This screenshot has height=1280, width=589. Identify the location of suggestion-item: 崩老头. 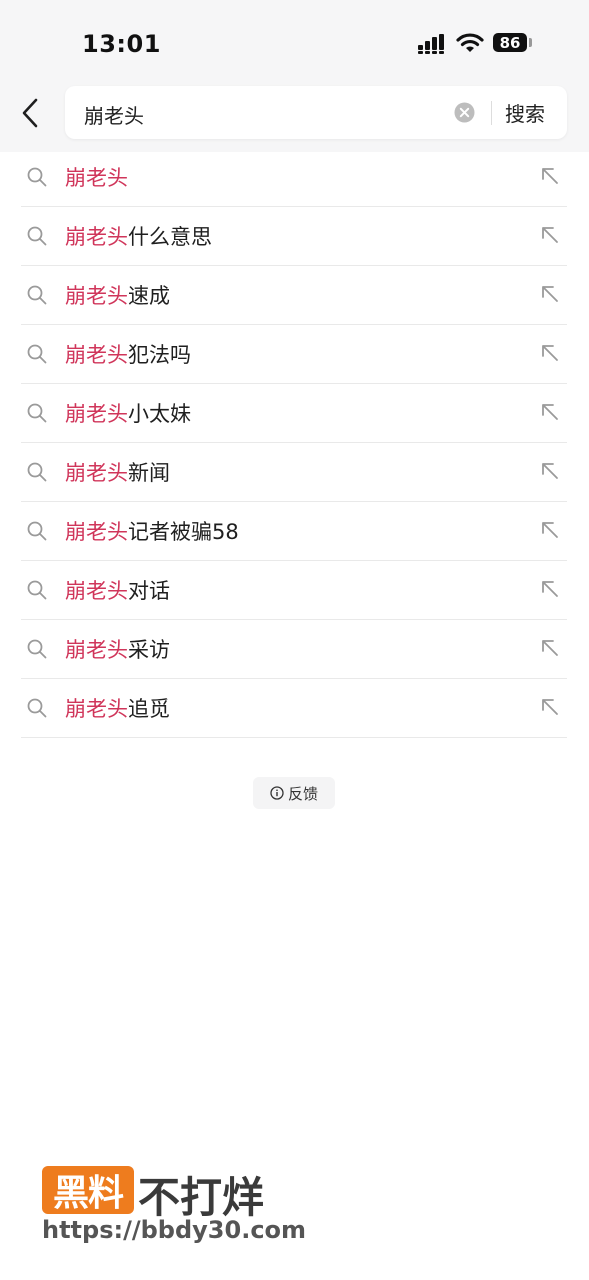
(294, 177).